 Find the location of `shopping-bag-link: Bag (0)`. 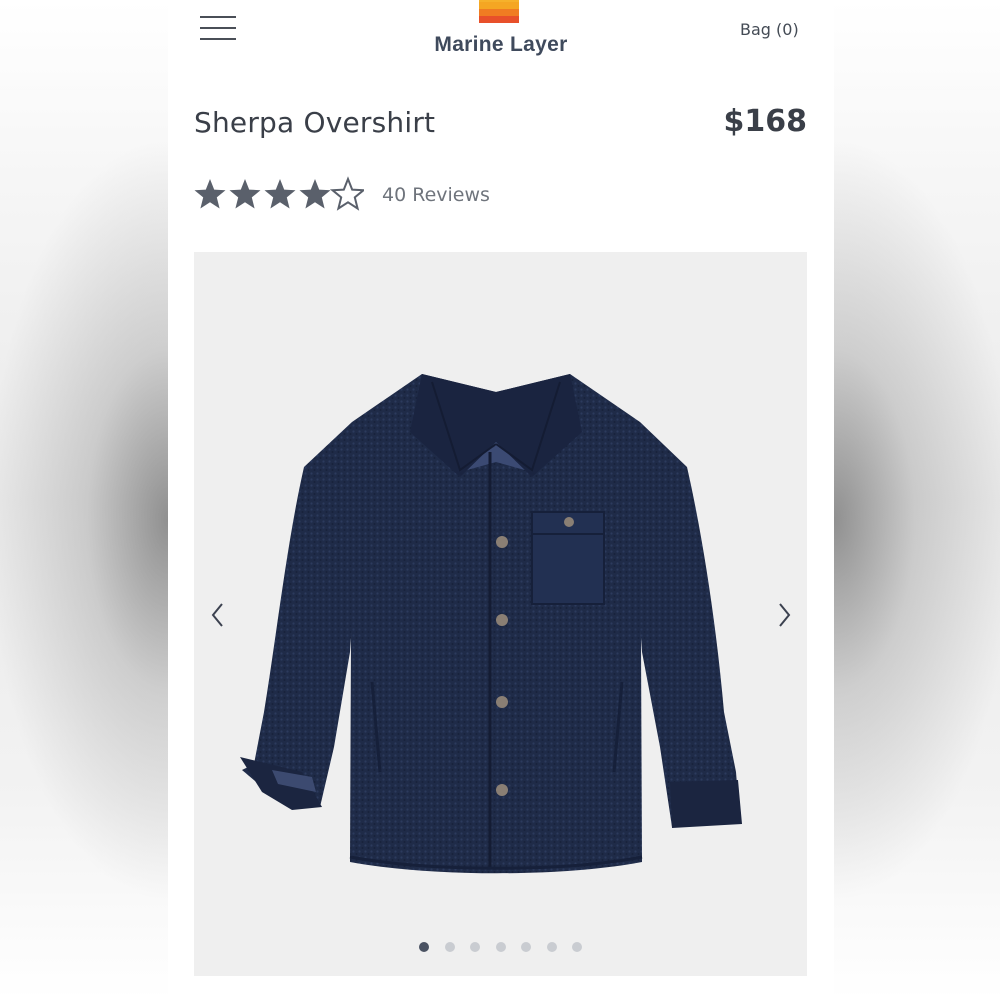

shopping-bag-link: Bag (0) is located at coordinates (769, 29).